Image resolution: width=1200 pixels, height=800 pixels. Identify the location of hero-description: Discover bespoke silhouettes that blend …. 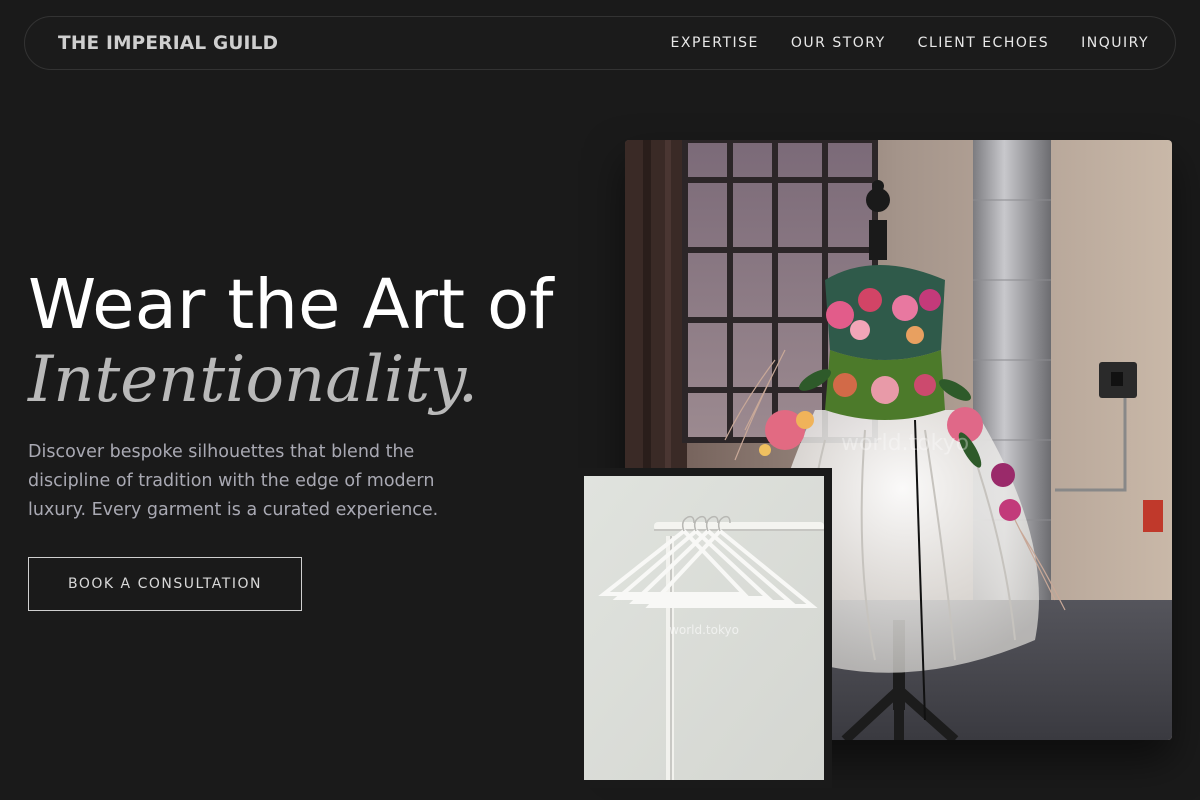
(233, 481).